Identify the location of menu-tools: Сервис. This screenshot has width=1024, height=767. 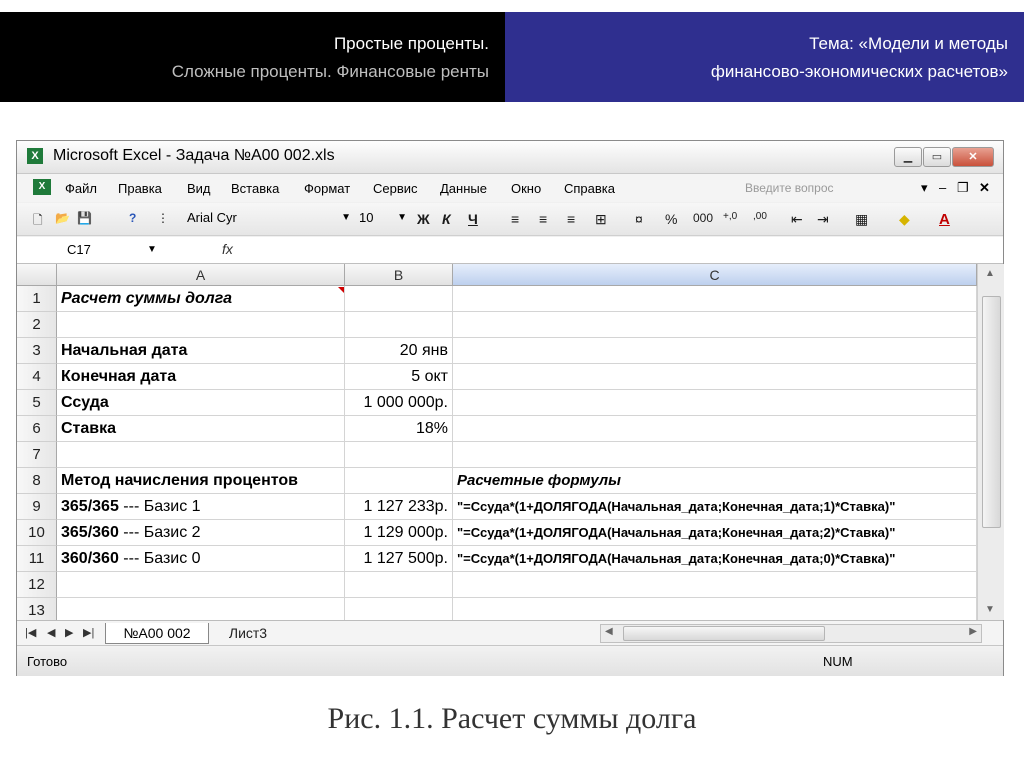
(395, 188).